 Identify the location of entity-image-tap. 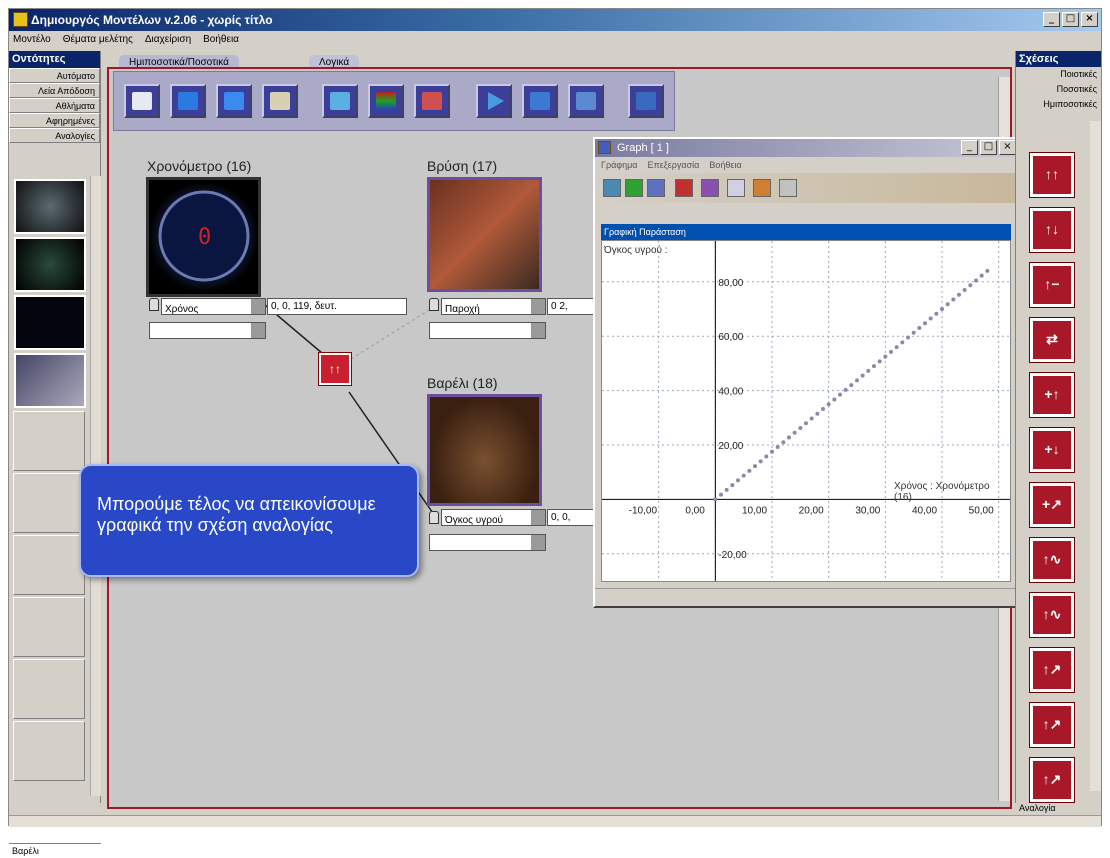
(484, 234).